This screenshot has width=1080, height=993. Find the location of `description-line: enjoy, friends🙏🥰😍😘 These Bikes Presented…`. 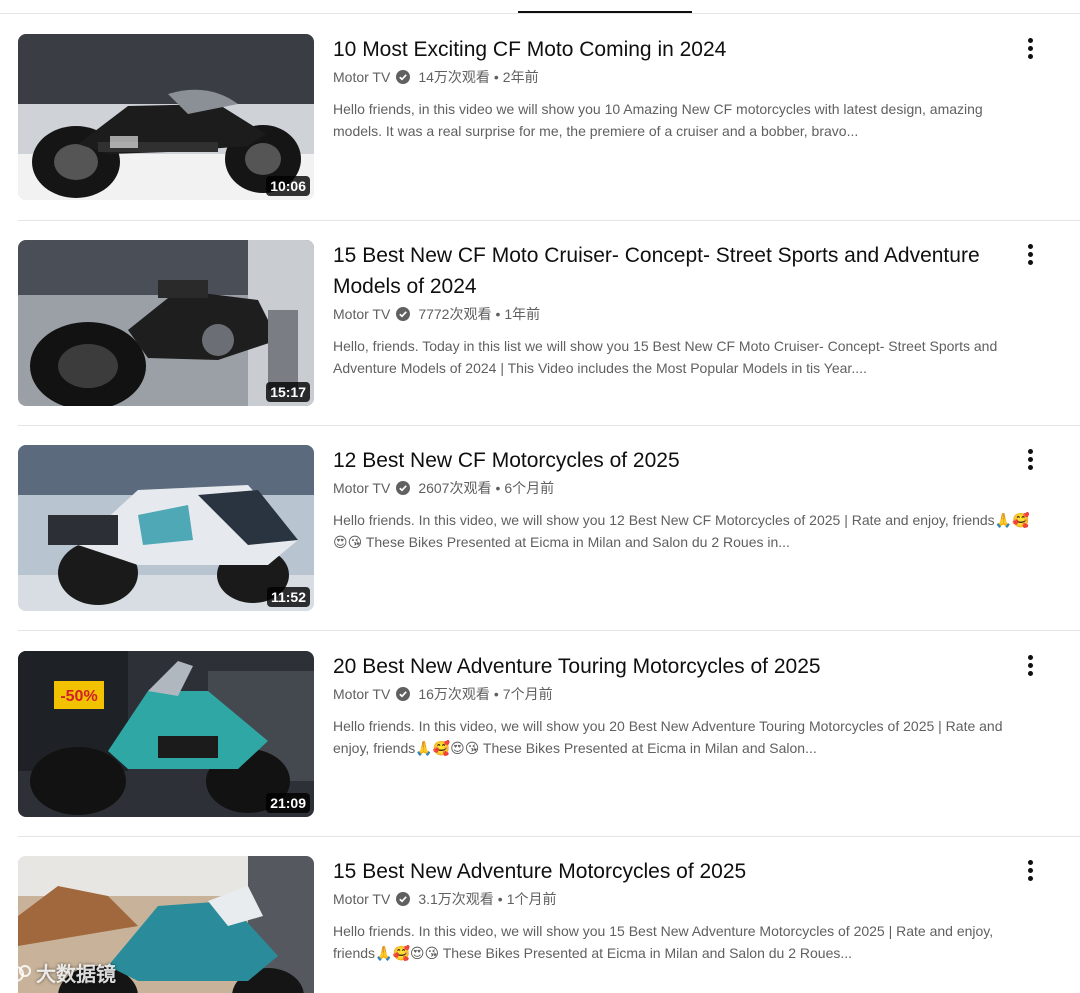

description-line: enjoy, friends🙏🥰😍😘 These Bikes Presented… is located at coordinates (575, 748).